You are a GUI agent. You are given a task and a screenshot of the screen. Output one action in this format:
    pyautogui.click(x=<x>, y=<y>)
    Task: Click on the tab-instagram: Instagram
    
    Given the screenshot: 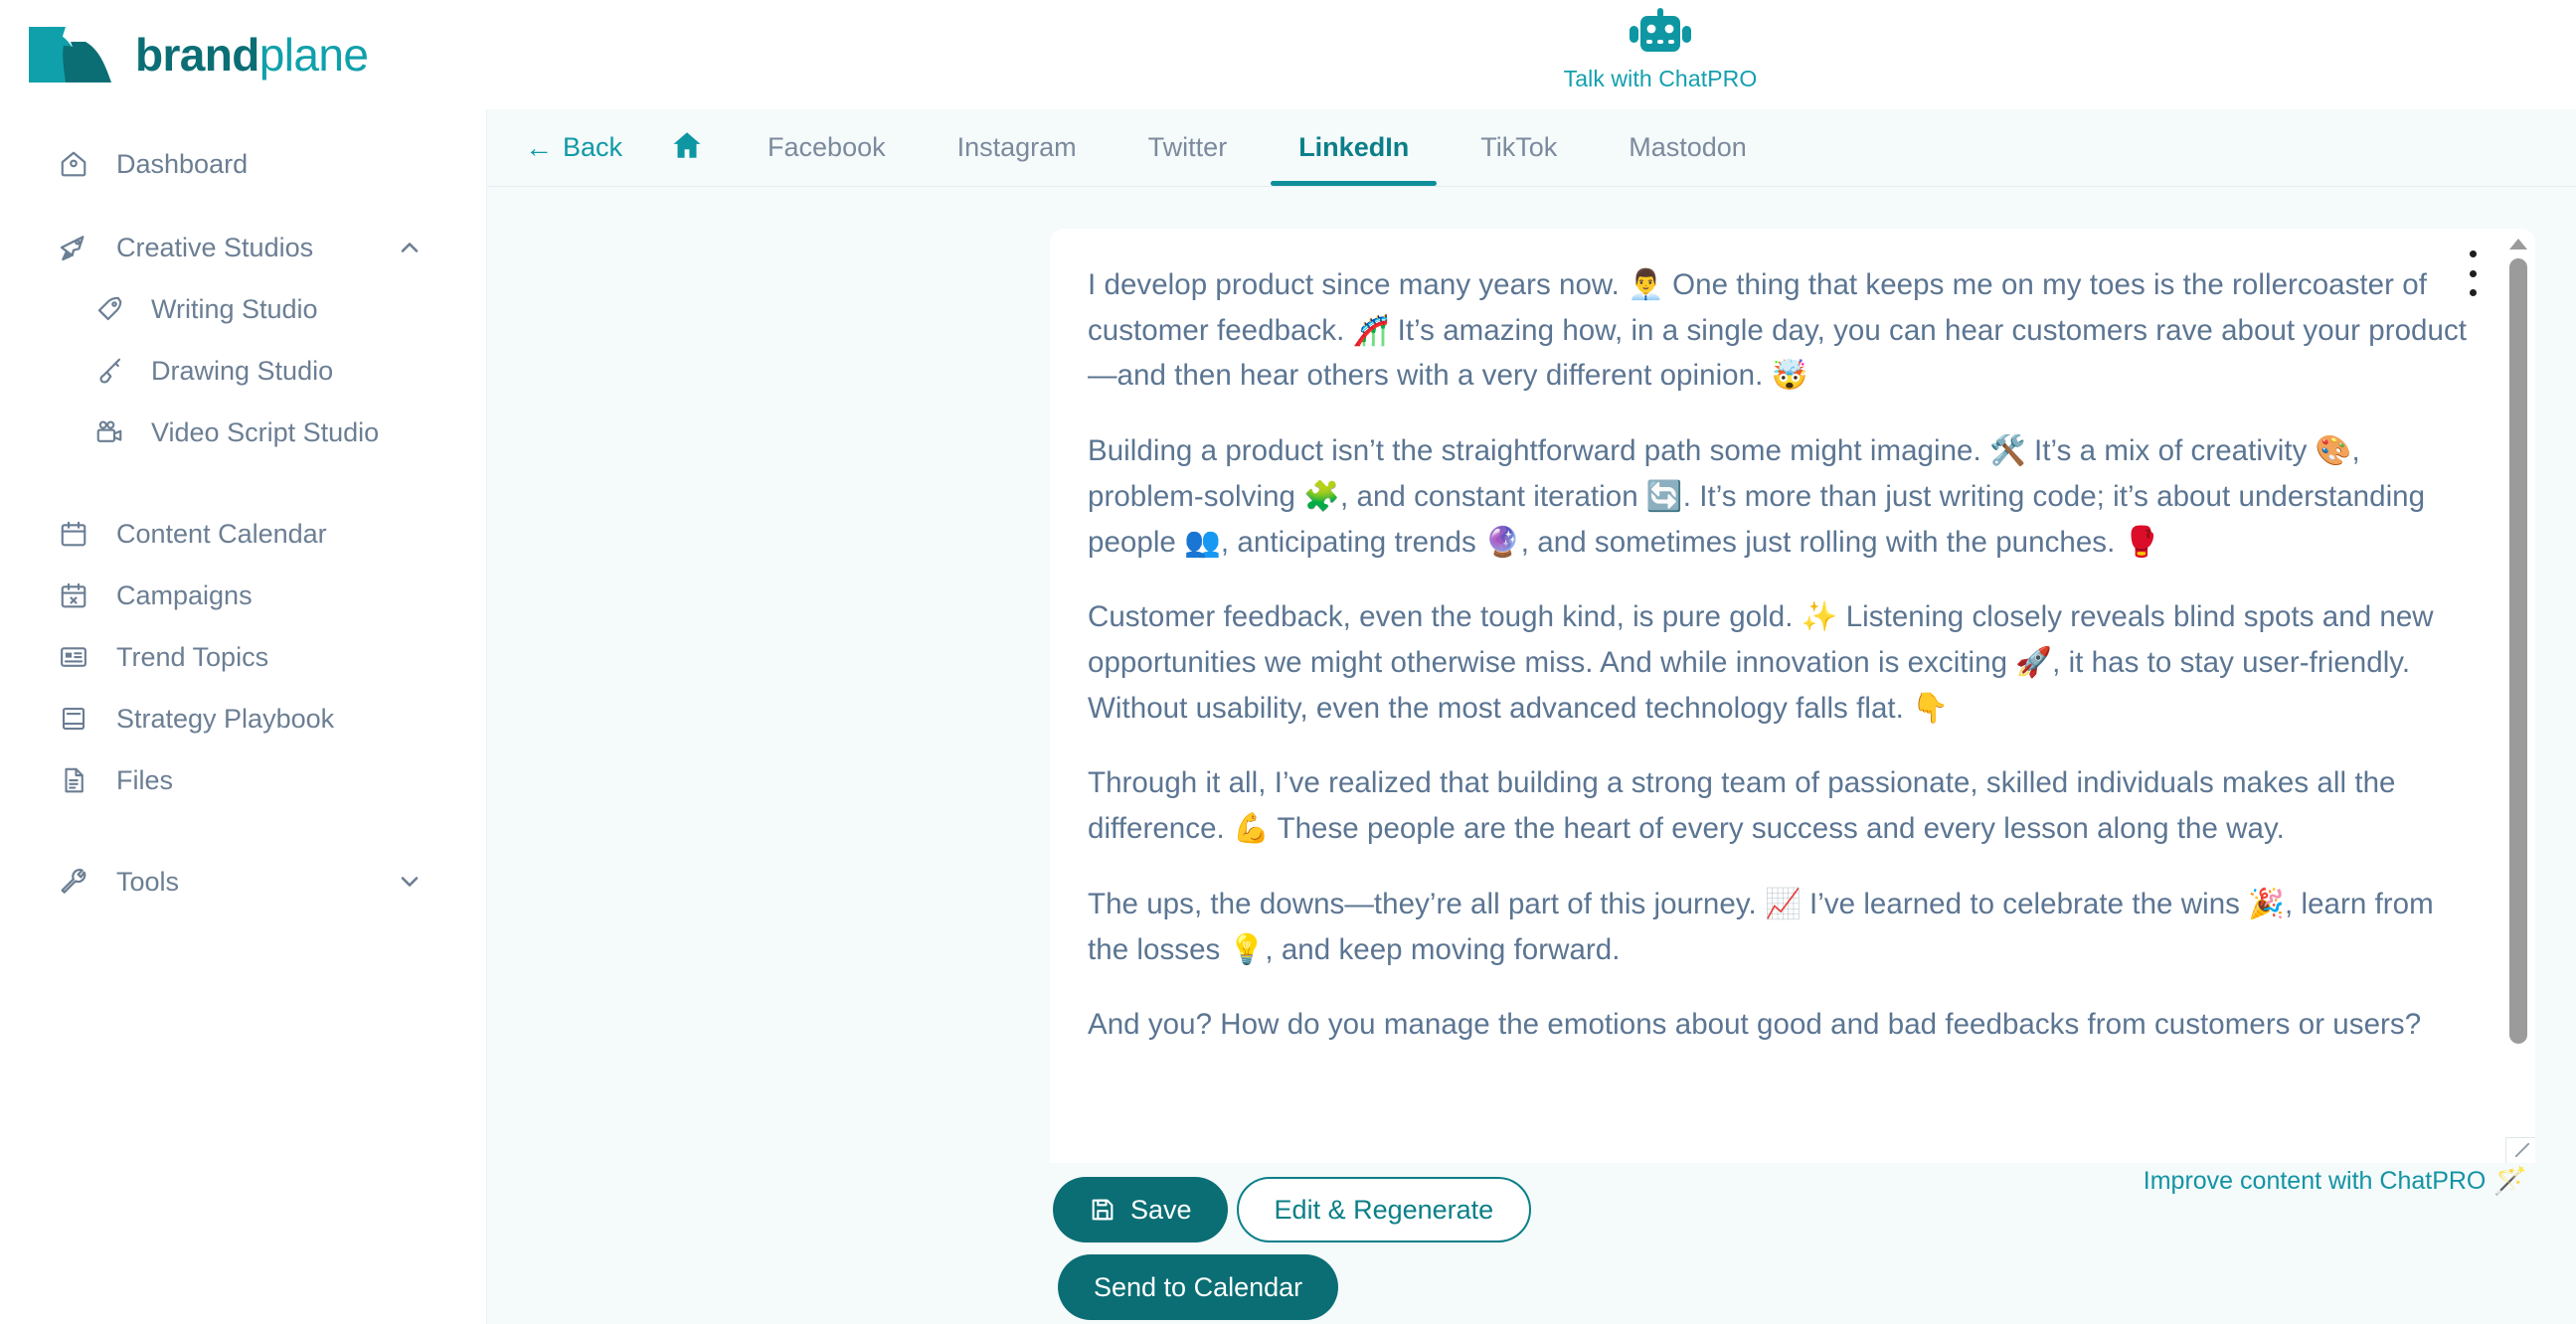 What is the action you would take?
    pyautogui.click(x=1017, y=147)
    